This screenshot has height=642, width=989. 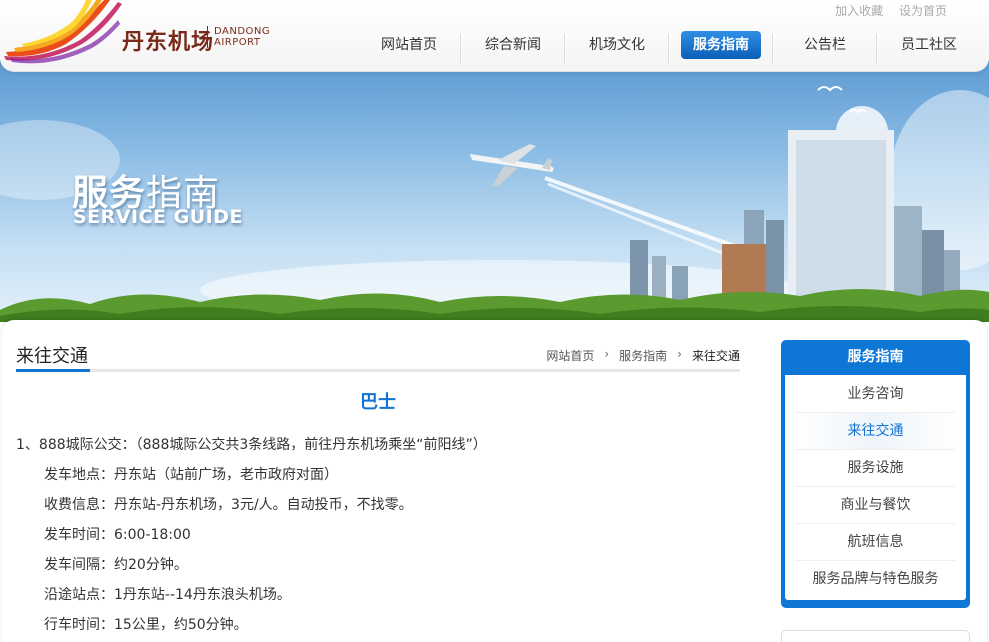 I want to click on article-line: 收费信息：丹东站-丹东机场，3元/人。自动投币，不找零。, so click(x=228, y=505).